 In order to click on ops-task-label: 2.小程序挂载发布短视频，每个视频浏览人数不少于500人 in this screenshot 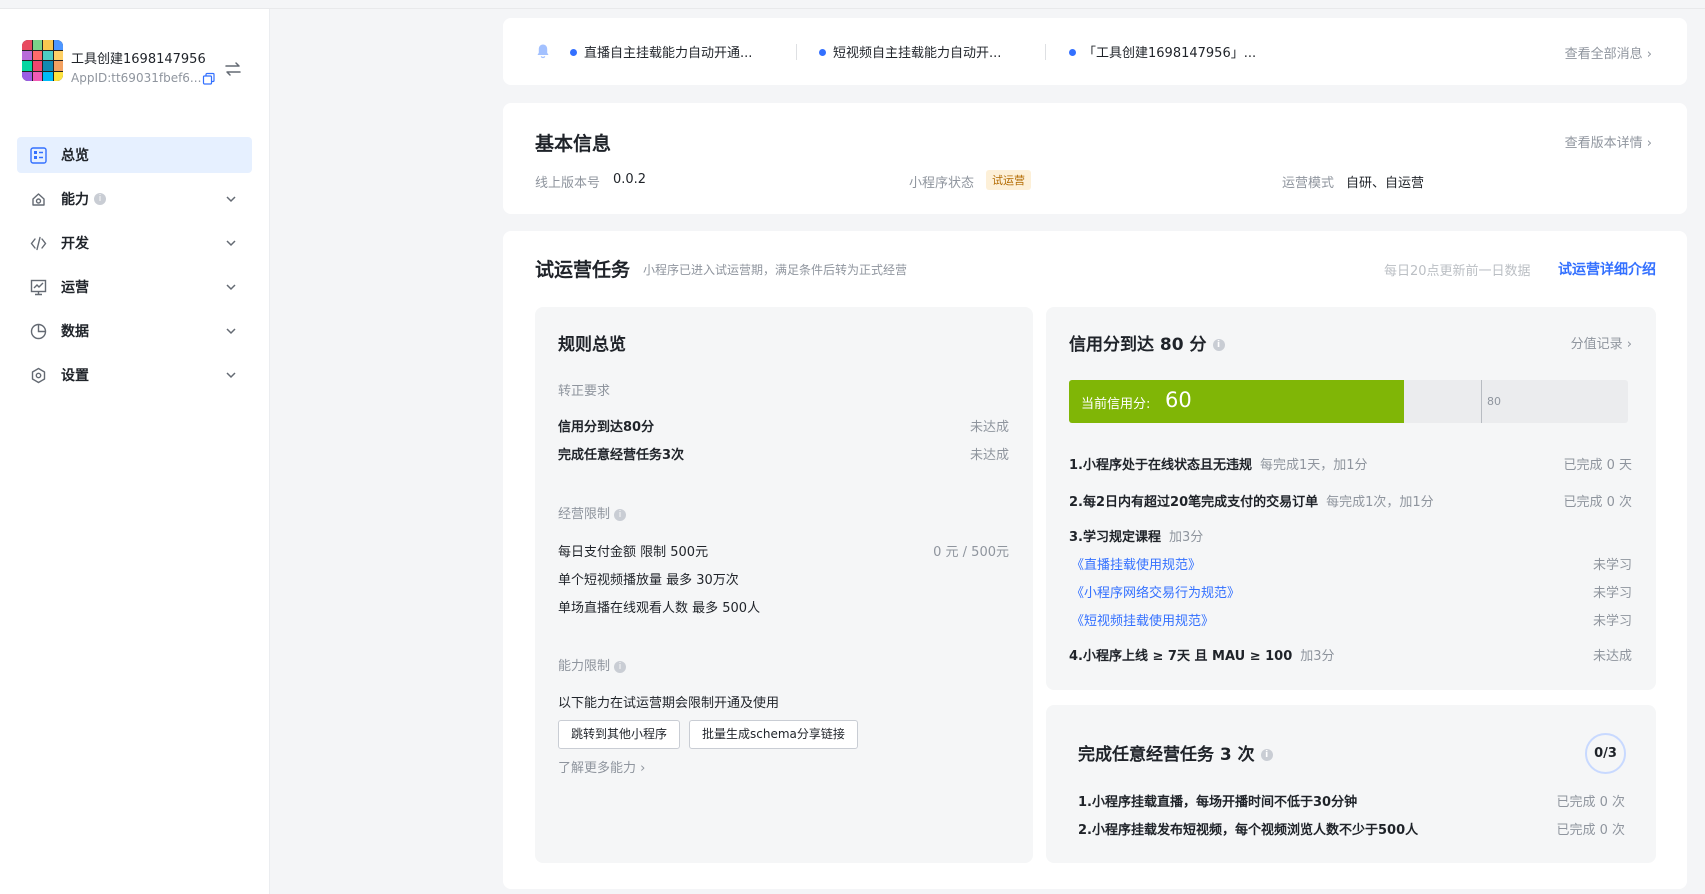, I will do `click(1248, 830)`.